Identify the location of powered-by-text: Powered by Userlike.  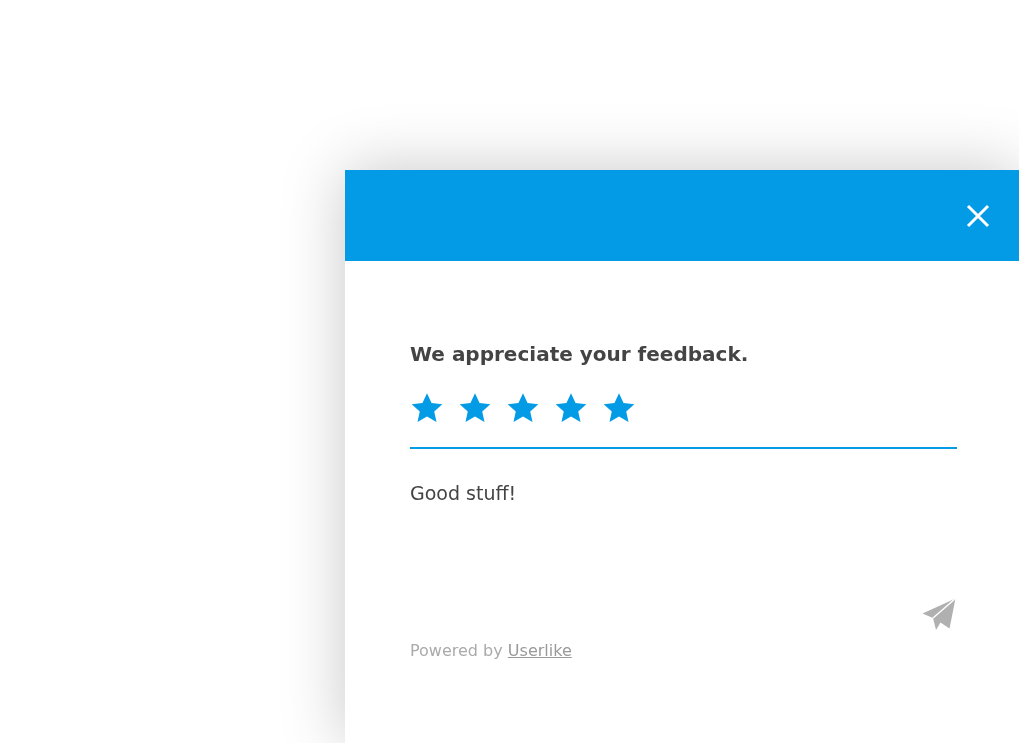
(491, 651).